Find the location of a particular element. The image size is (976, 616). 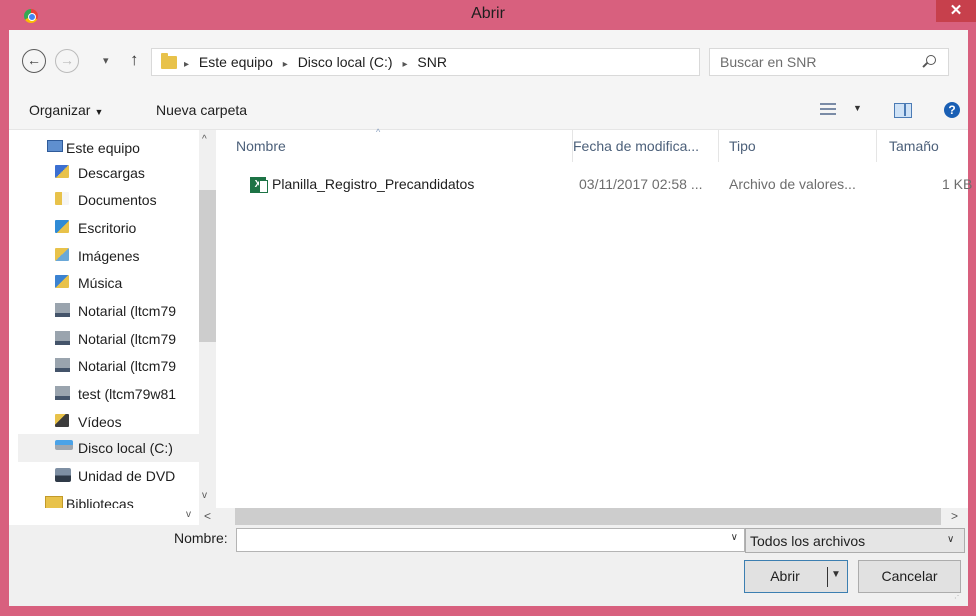

forward-button: → is located at coordinates (67, 61).